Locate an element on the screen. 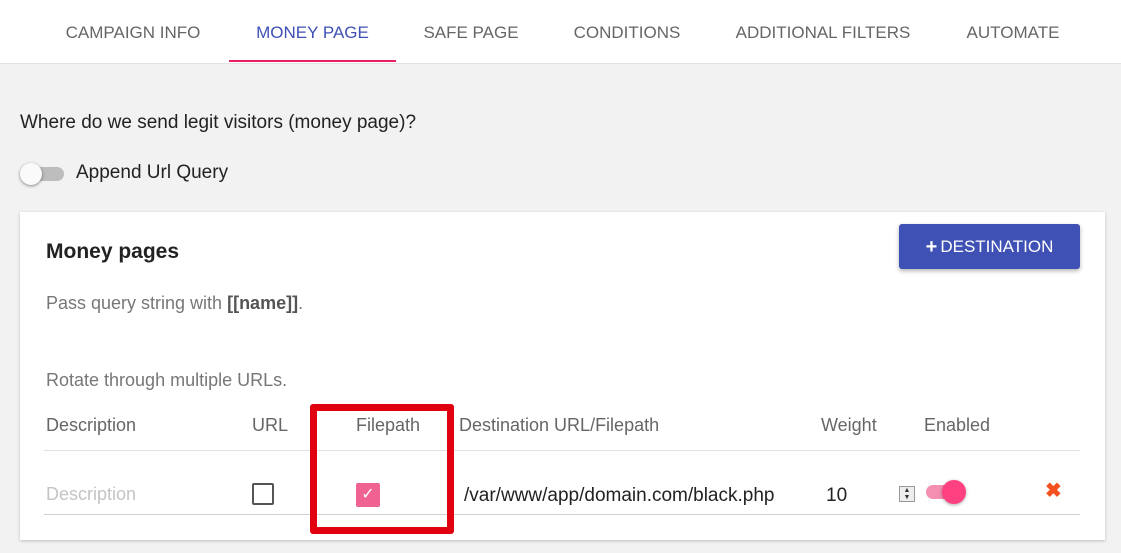 This screenshot has width=1121, height=553. active-tab-indicator is located at coordinates (312, 61).